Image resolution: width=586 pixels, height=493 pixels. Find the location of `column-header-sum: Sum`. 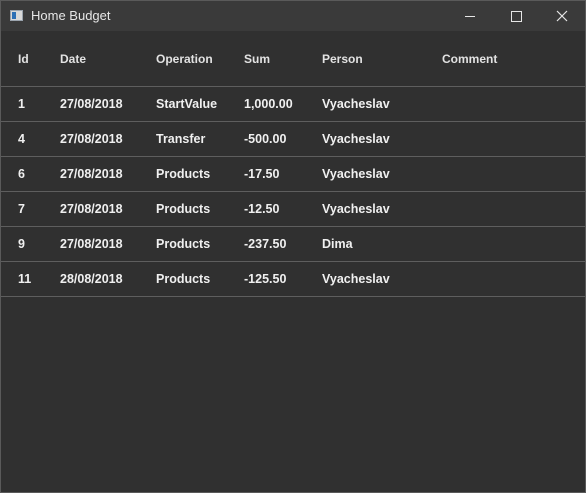

column-header-sum: Sum is located at coordinates (257, 59).